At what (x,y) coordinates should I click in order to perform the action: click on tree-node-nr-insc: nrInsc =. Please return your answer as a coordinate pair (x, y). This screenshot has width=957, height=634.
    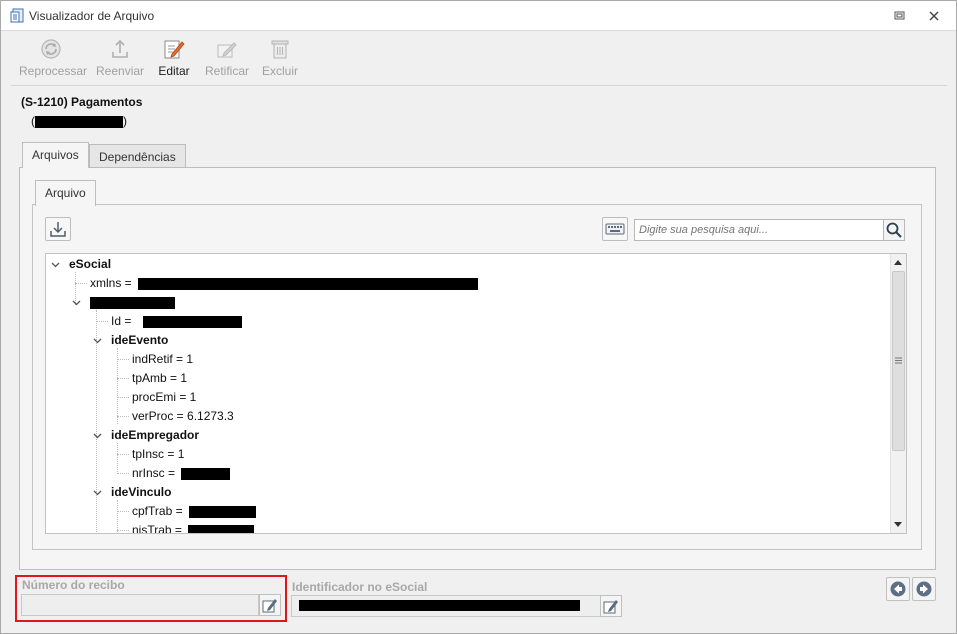
    Looking at the image, I should click on (181, 473).